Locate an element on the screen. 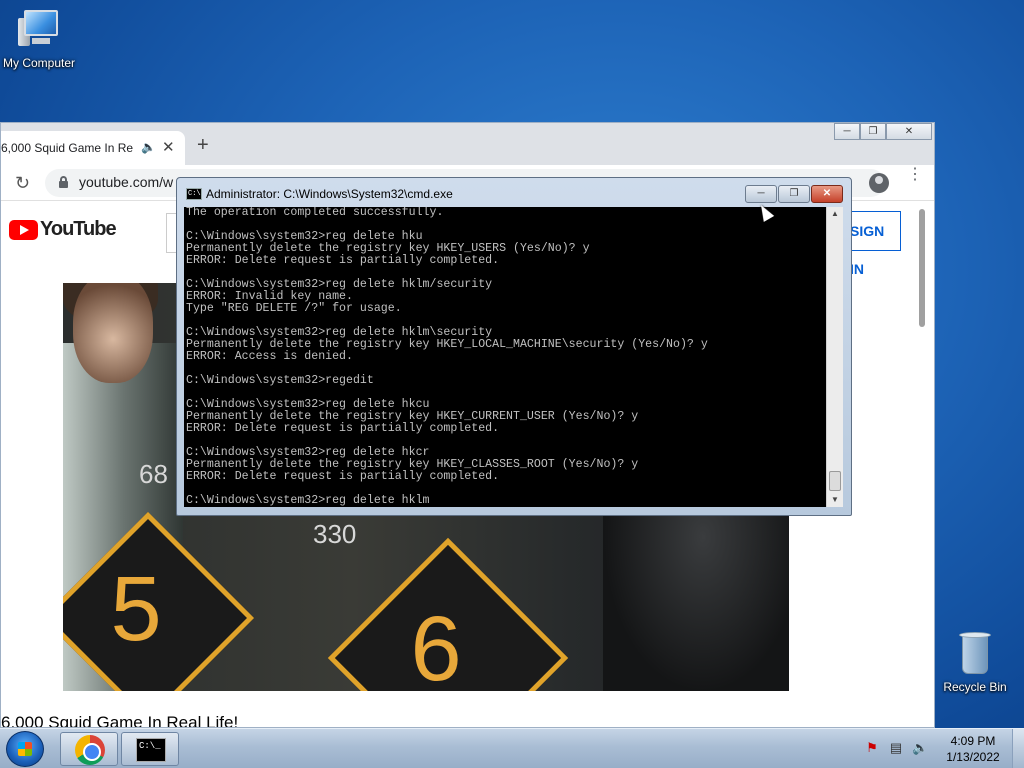 The image size is (1024, 768). menu-icon: ⋮ is located at coordinates (915, 175).